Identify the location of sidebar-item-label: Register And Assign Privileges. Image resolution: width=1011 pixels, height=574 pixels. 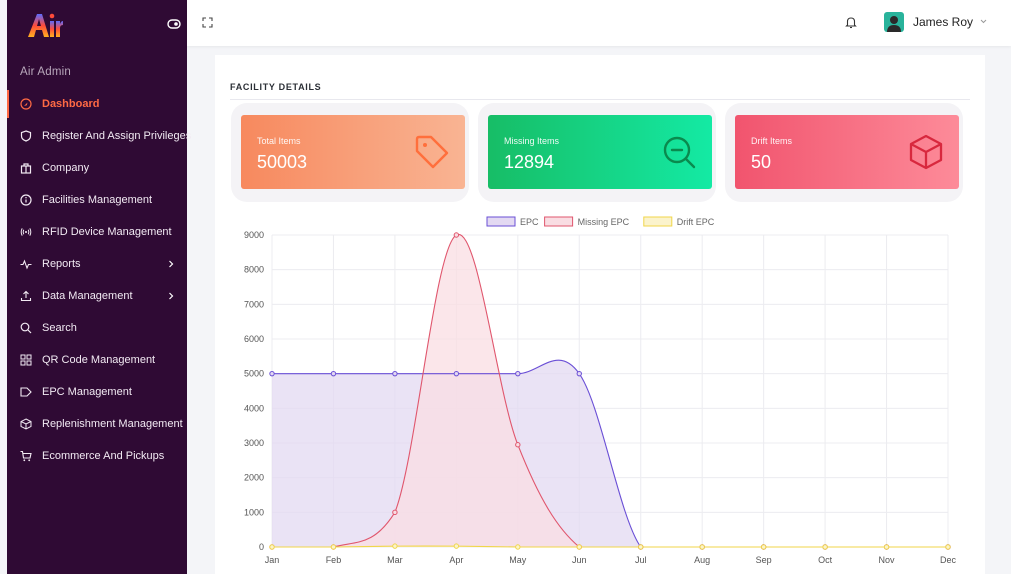
(117, 136).